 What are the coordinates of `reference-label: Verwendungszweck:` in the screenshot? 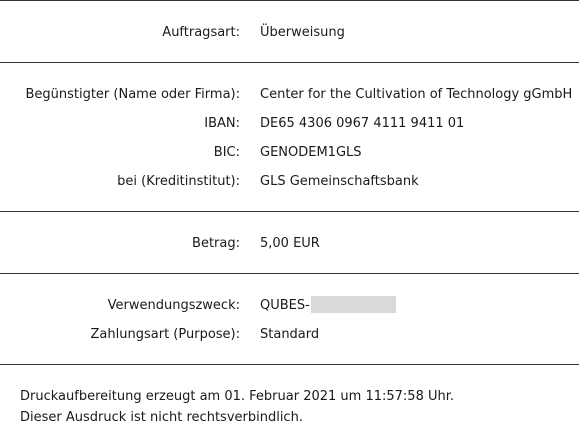 It's located at (173, 305).